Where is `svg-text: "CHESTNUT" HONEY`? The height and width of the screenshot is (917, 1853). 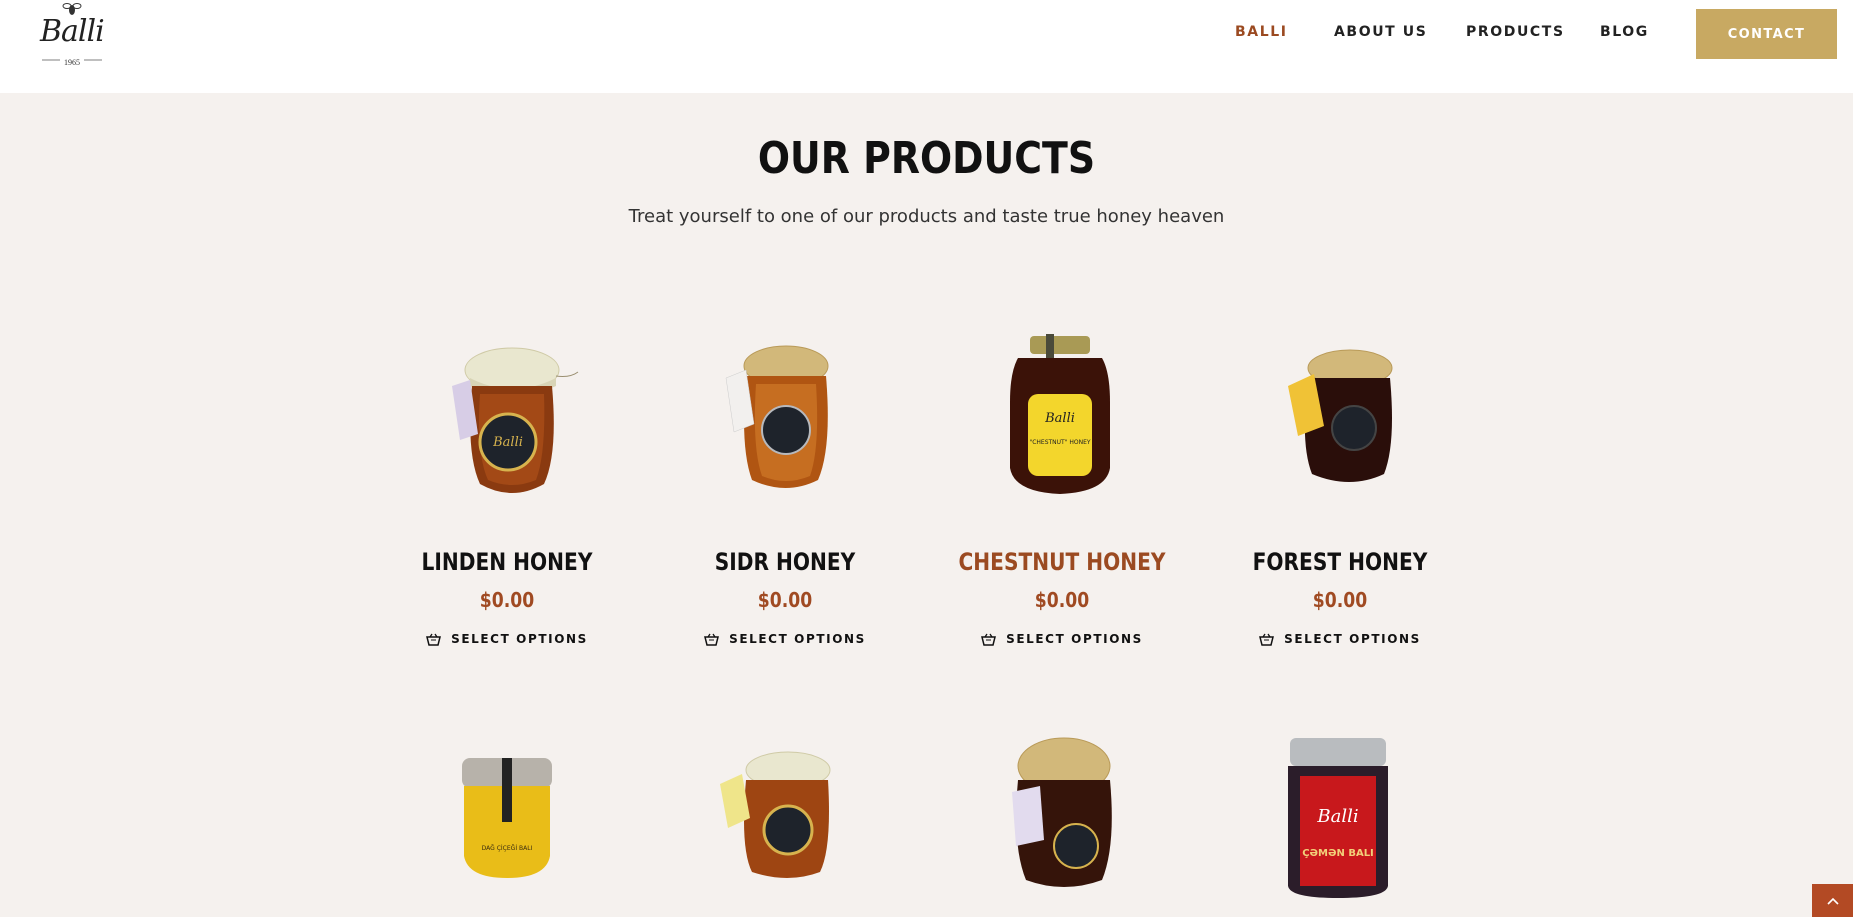
svg-text: "CHESTNUT" HONEY is located at coordinates (1059, 442).